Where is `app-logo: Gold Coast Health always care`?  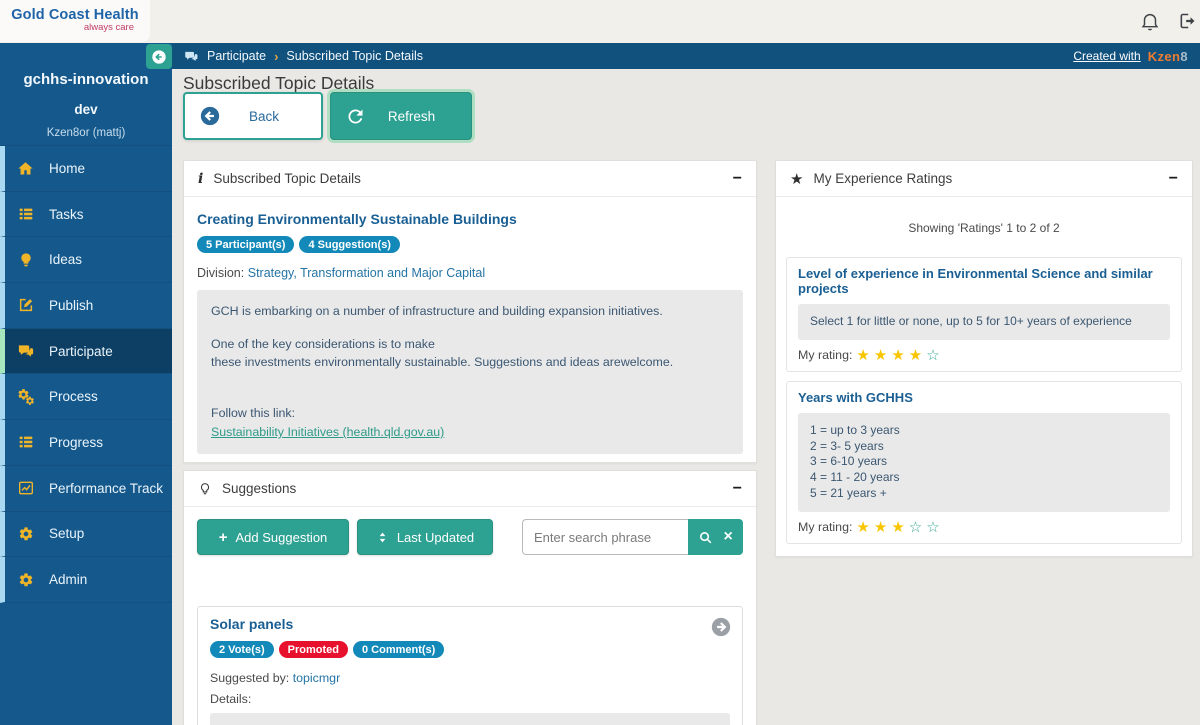
app-logo: Gold Coast Health always care is located at coordinates (75, 21).